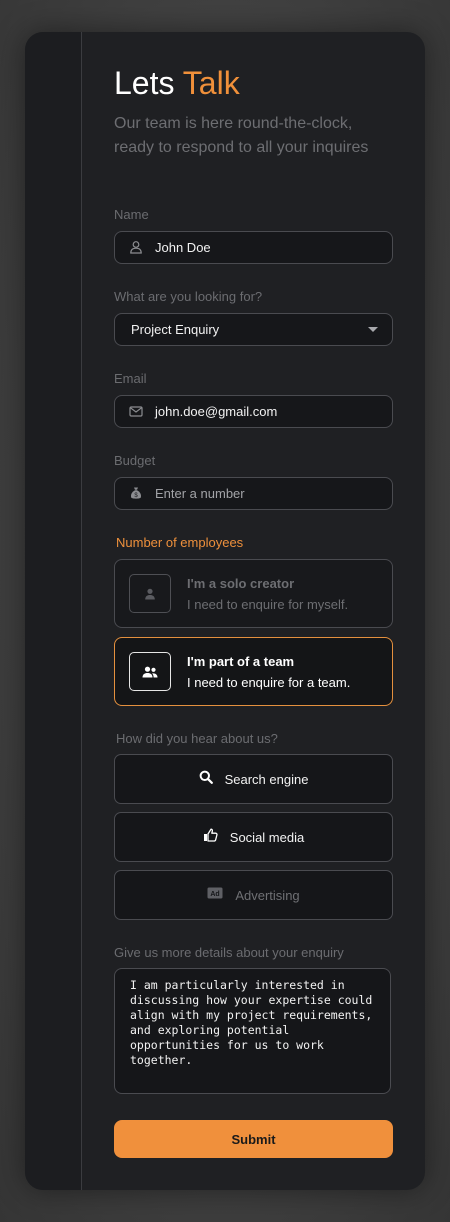 The image size is (450, 1222). Describe the element at coordinates (229, 952) in the screenshot. I see `details-label: Give us more details about your enquiry` at that location.